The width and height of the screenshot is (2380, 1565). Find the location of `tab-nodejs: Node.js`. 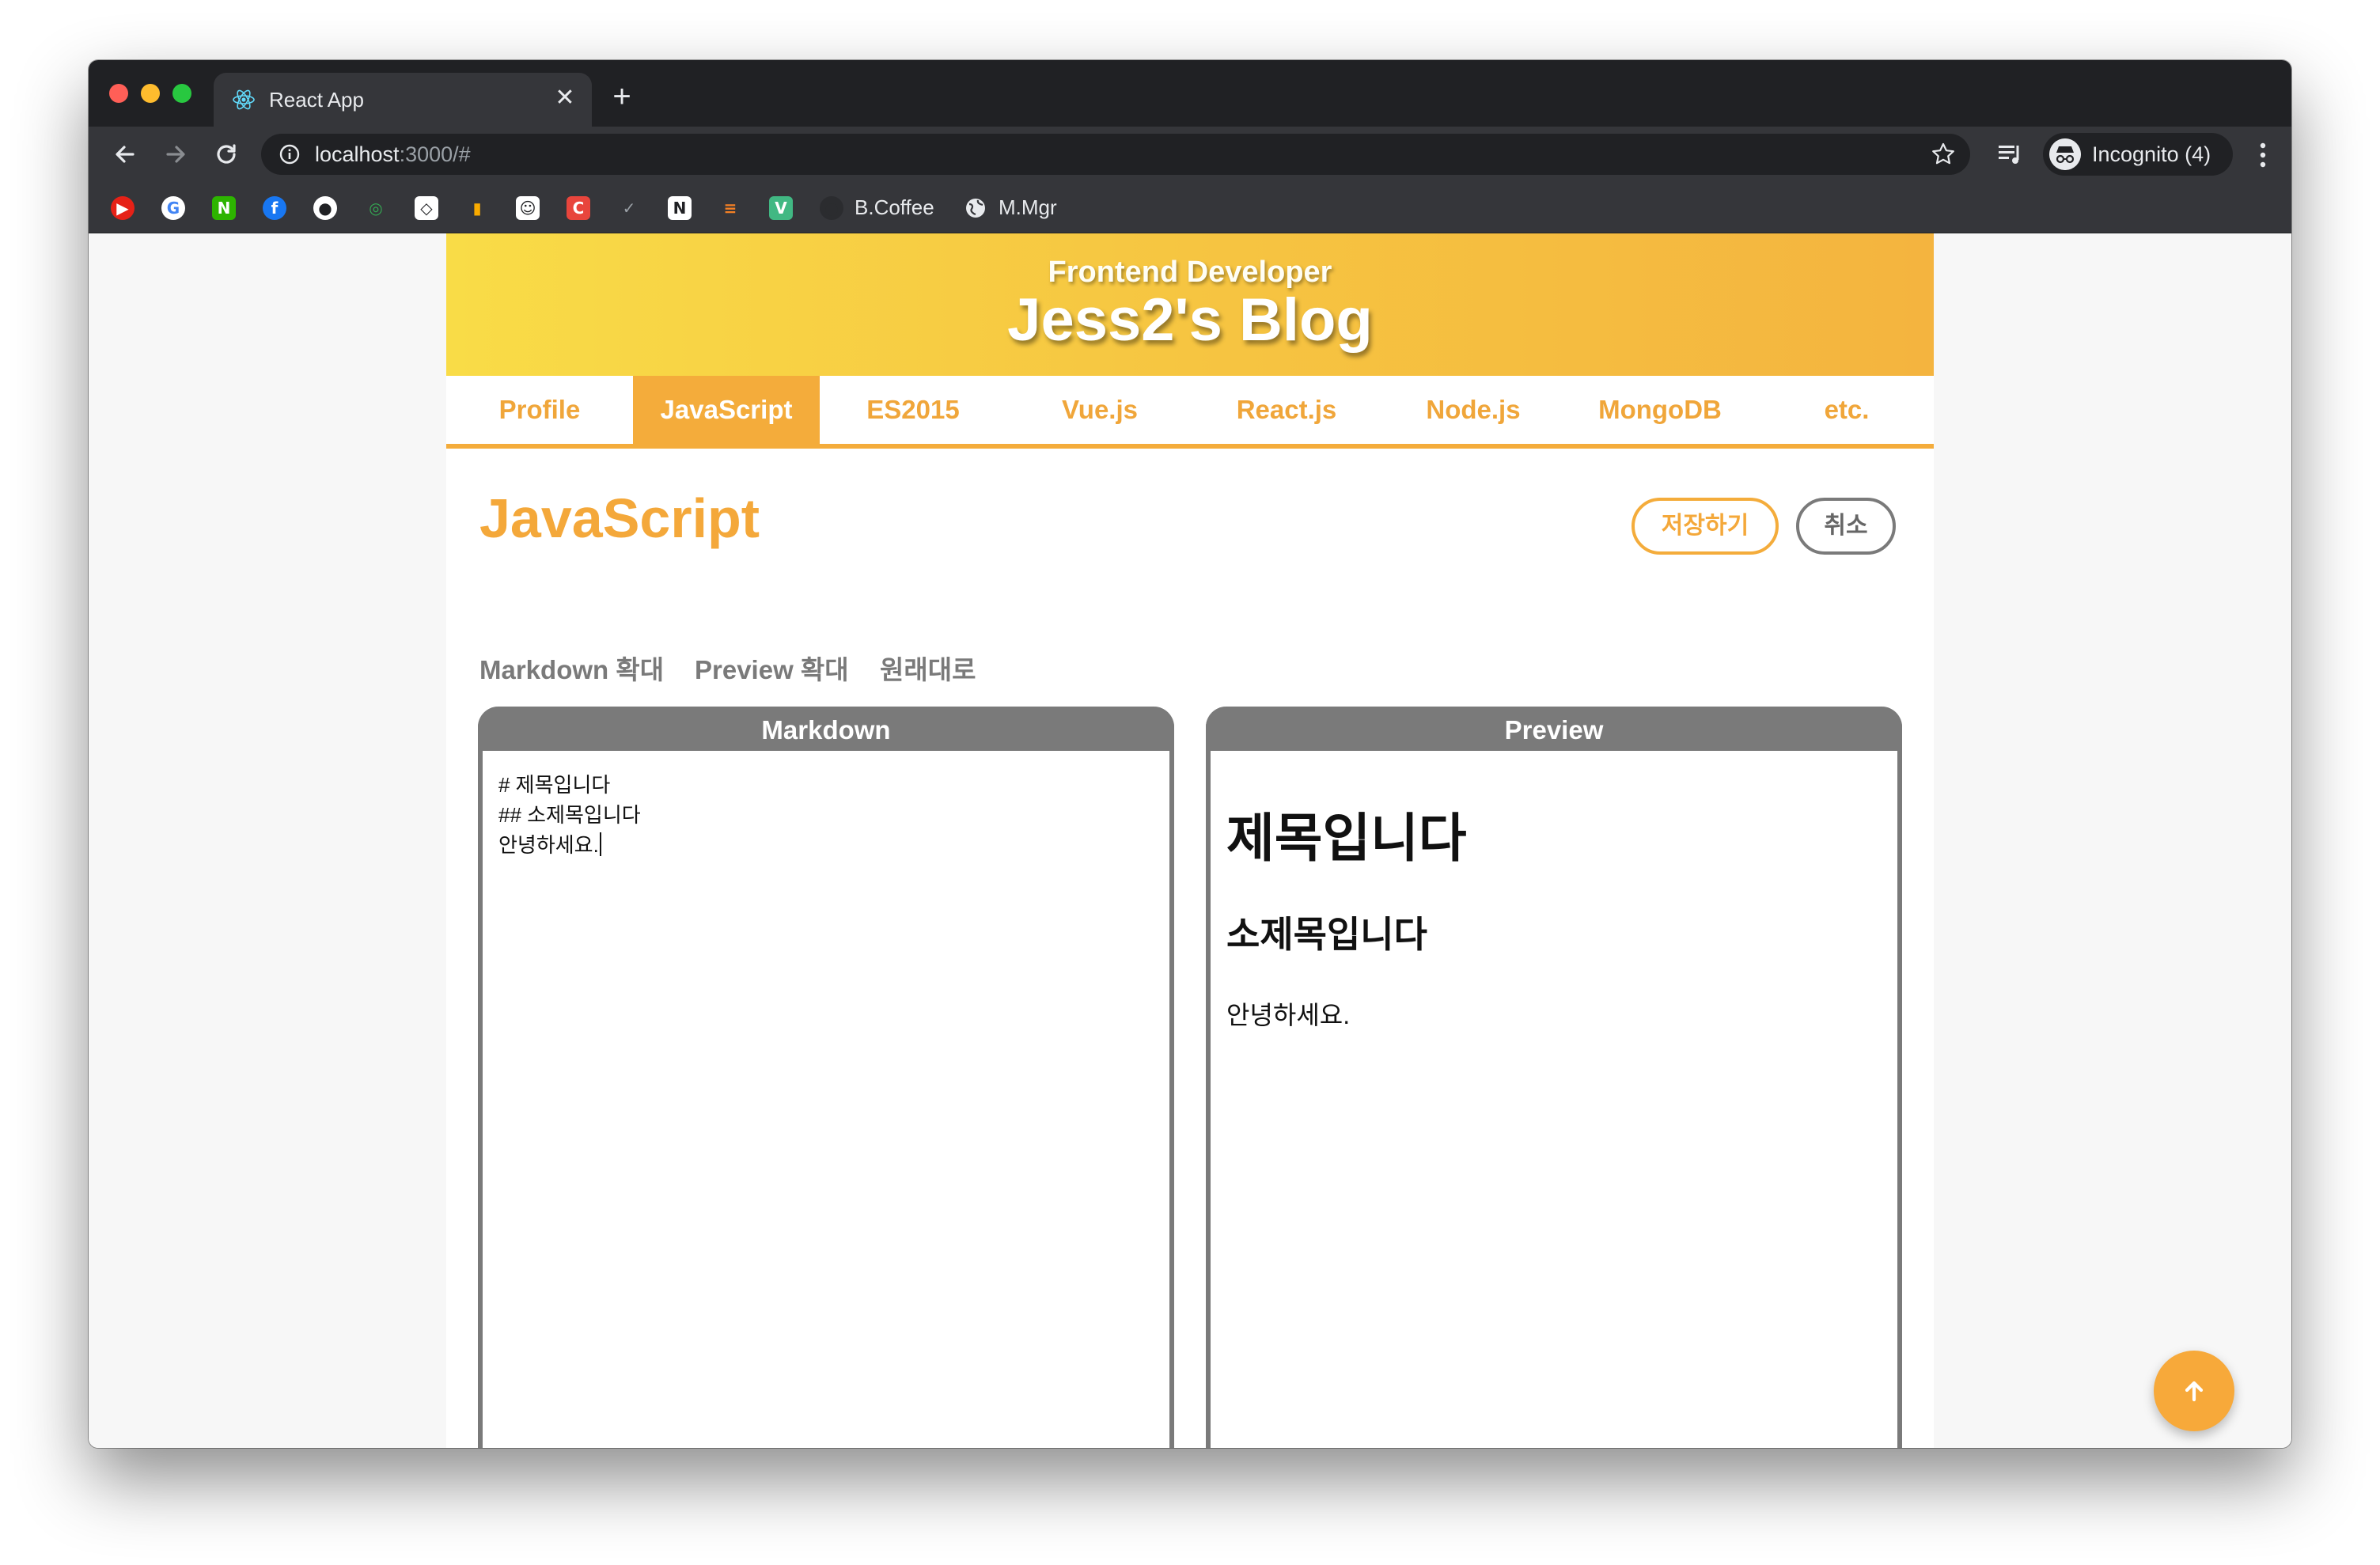

tab-nodejs: Node.js is located at coordinates (1473, 410).